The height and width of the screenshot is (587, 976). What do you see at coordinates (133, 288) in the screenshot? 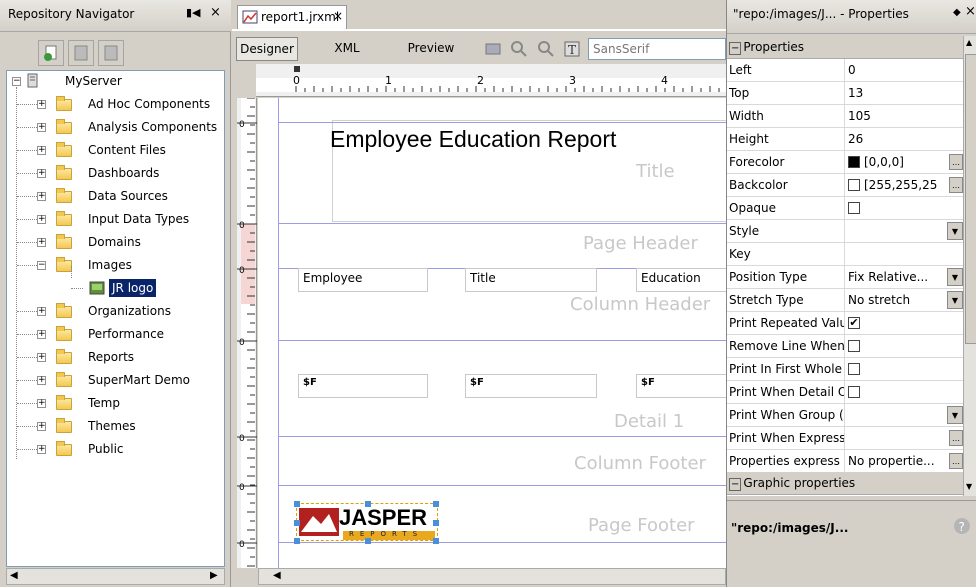
I see `tree-item-jr-logo: JR logo` at bounding box center [133, 288].